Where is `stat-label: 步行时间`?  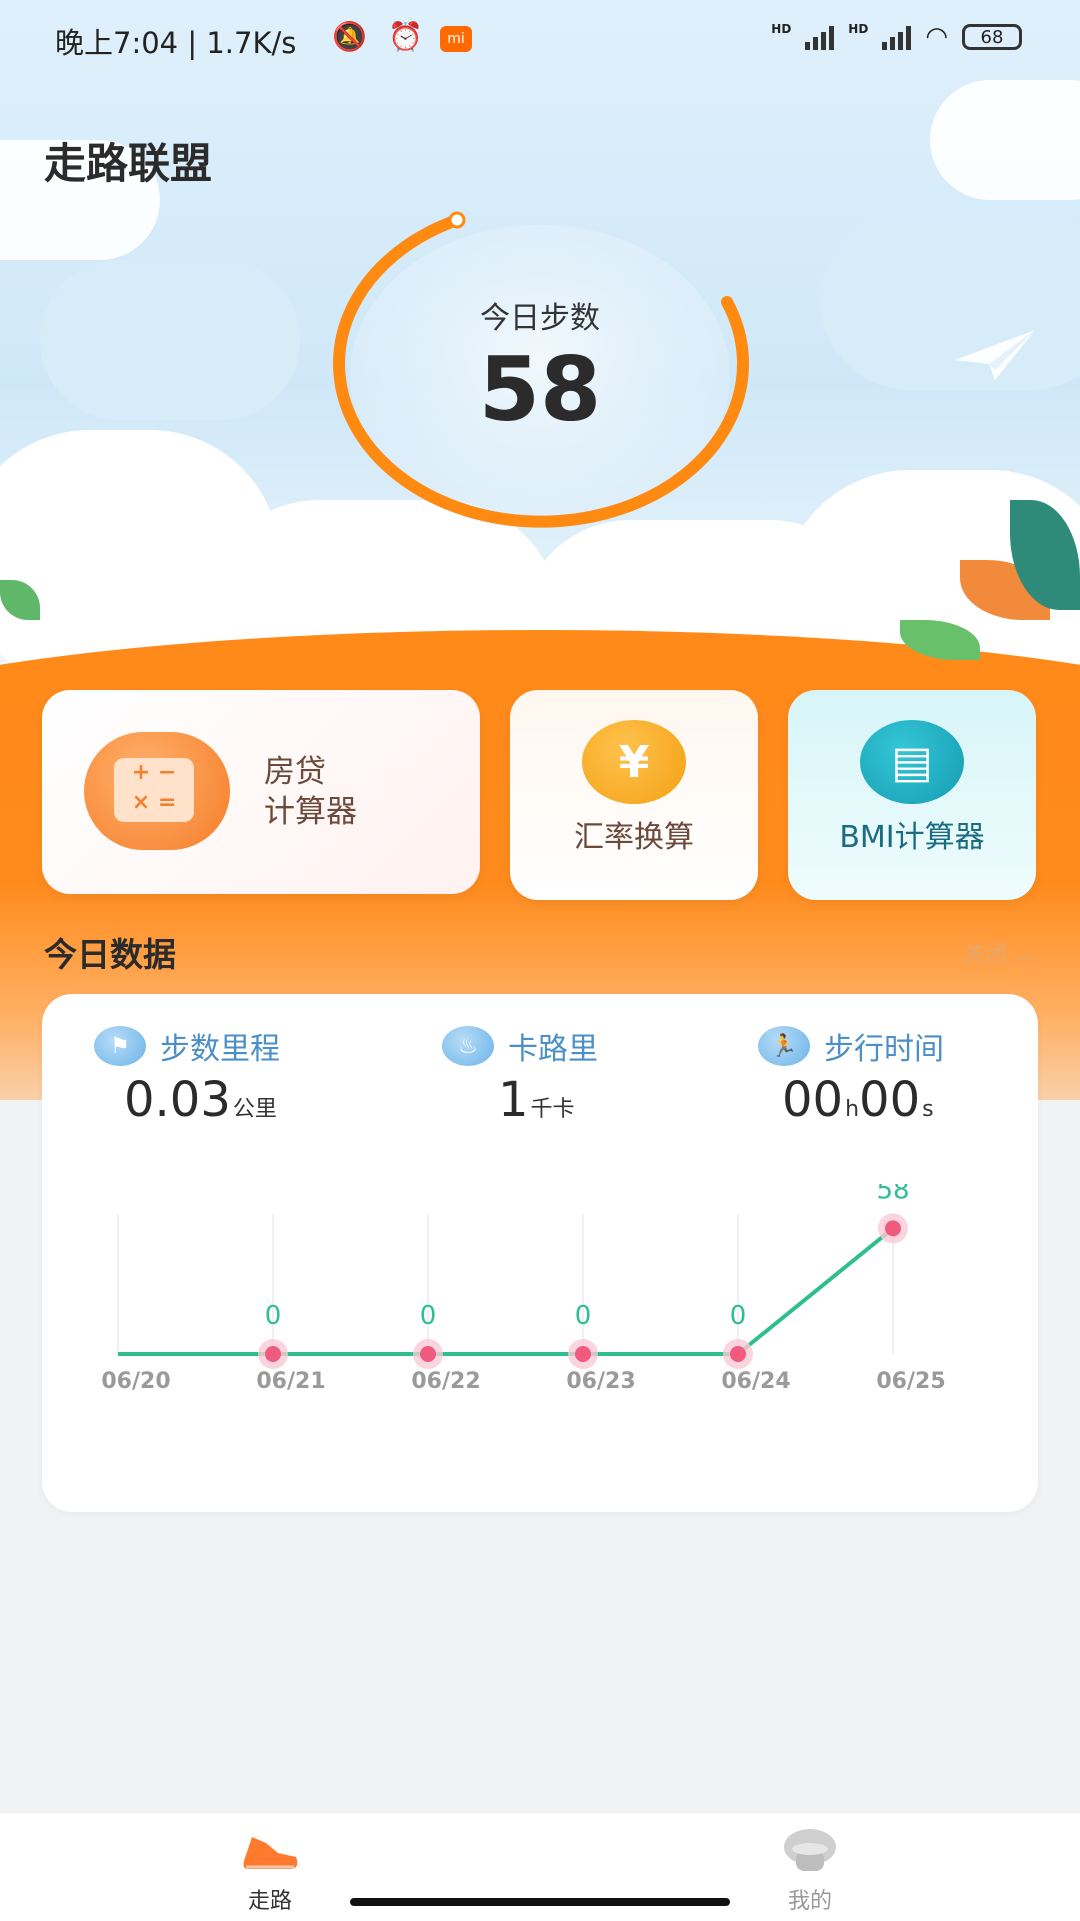
stat-label: 步行时间 is located at coordinates (884, 1049).